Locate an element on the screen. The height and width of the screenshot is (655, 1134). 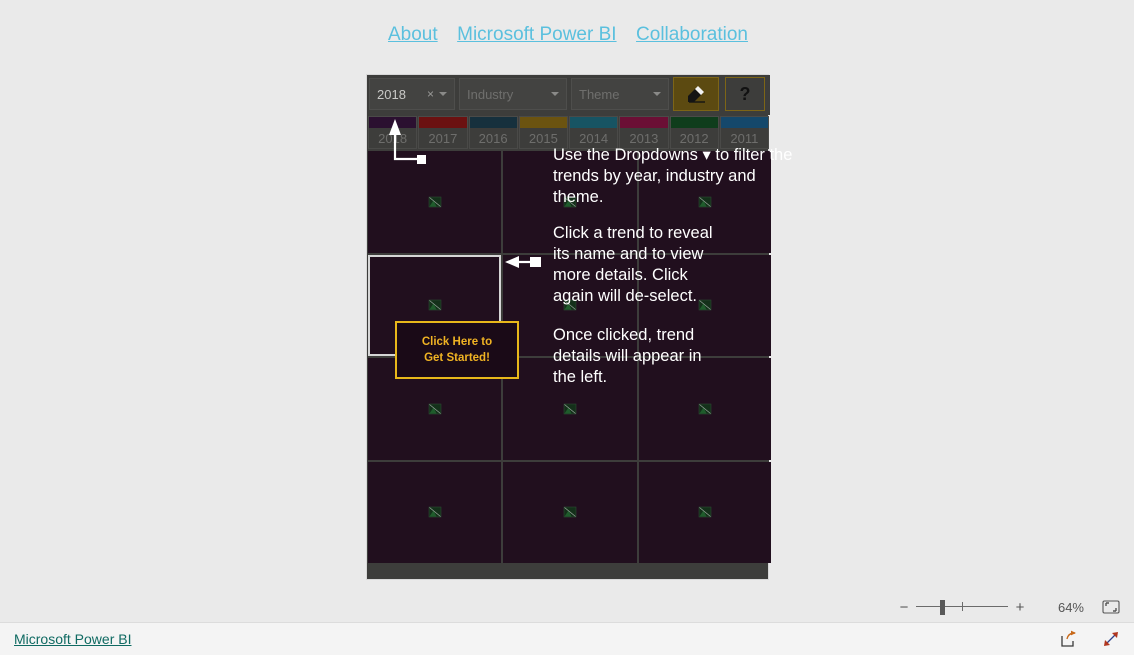
eraser-icon is located at coordinates (696, 94).